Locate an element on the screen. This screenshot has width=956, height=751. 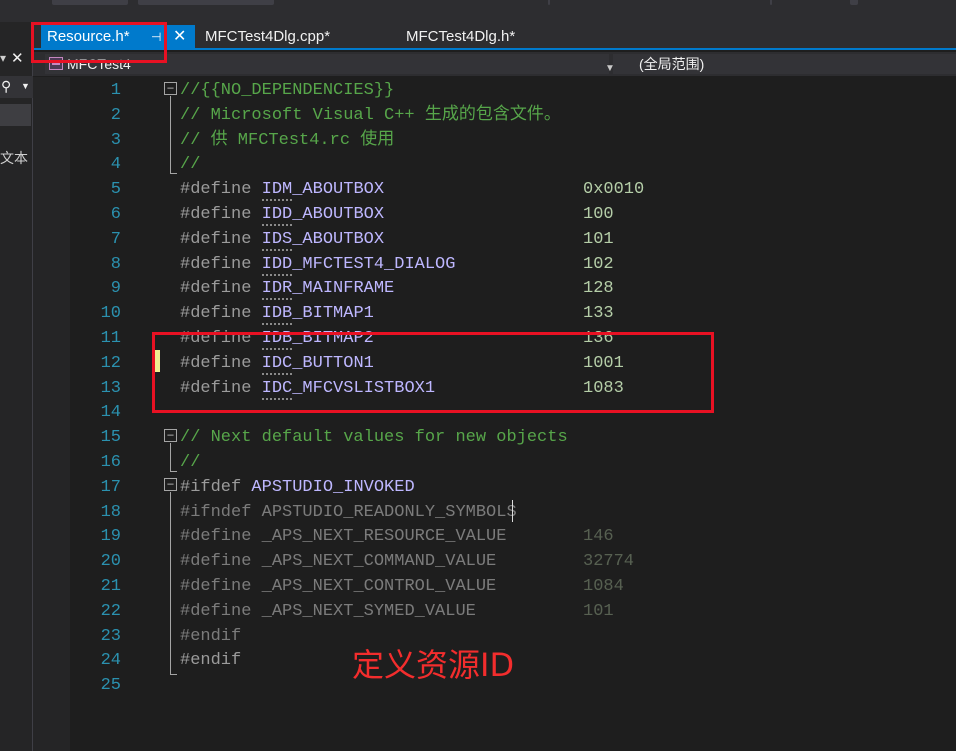
macro-name-rest: _MAINFRAME is located at coordinates (343, 289).